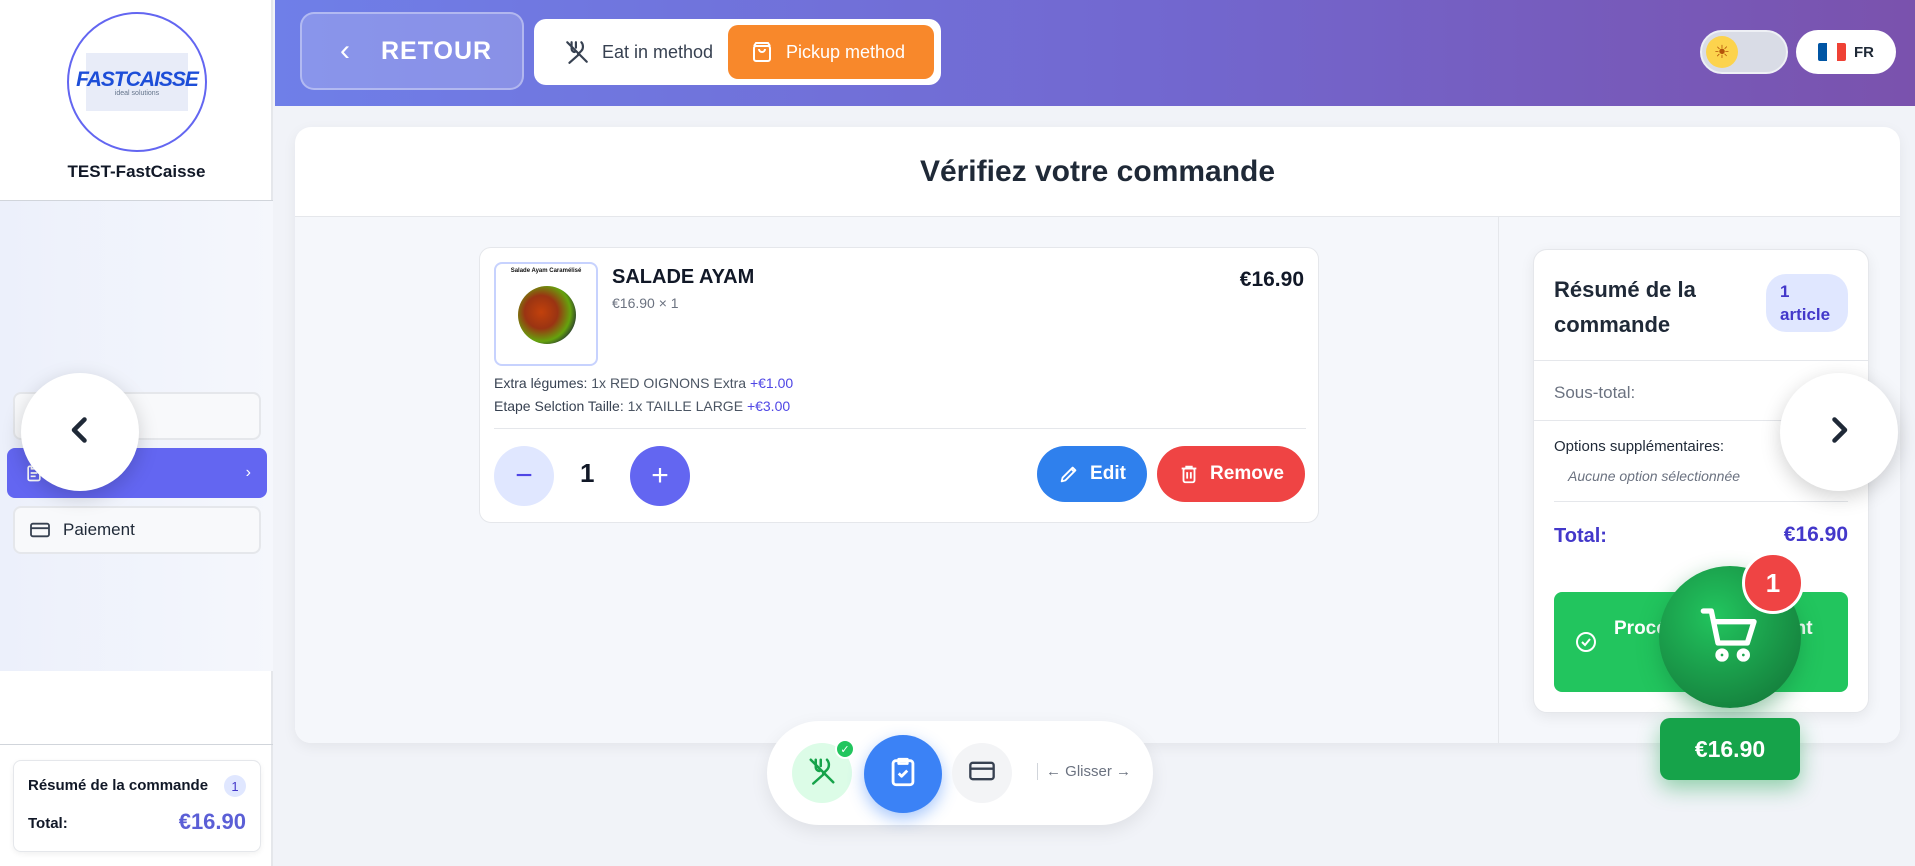  I want to click on item-unit-price: €16.90 × 1, so click(645, 303).